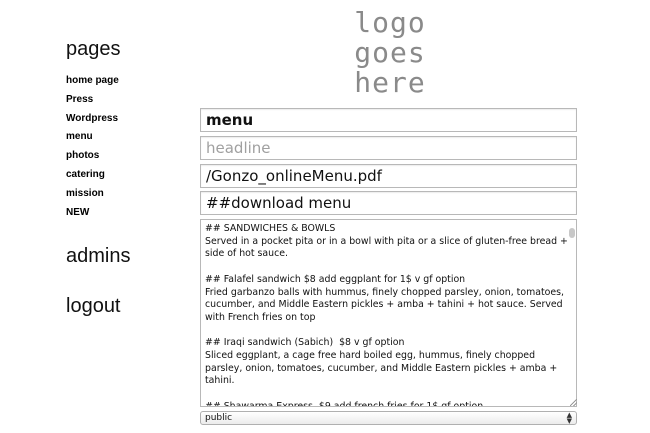  I want to click on resize-handle-icon, so click(573, 402).